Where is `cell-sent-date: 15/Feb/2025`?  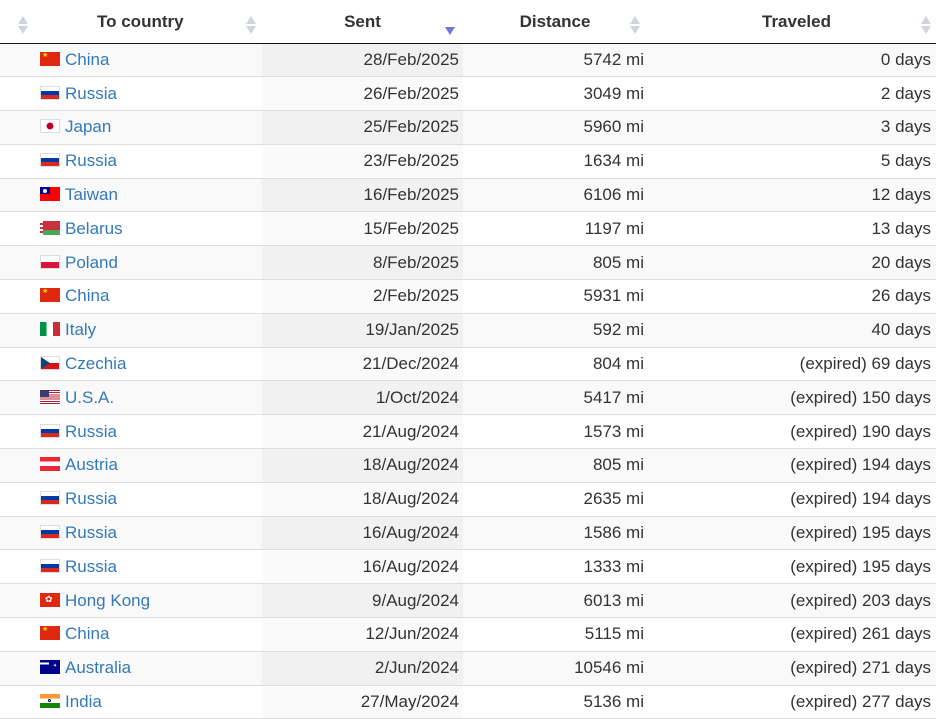 cell-sent-date: 15/Feb/2025 is located at coordinates (362, 229).